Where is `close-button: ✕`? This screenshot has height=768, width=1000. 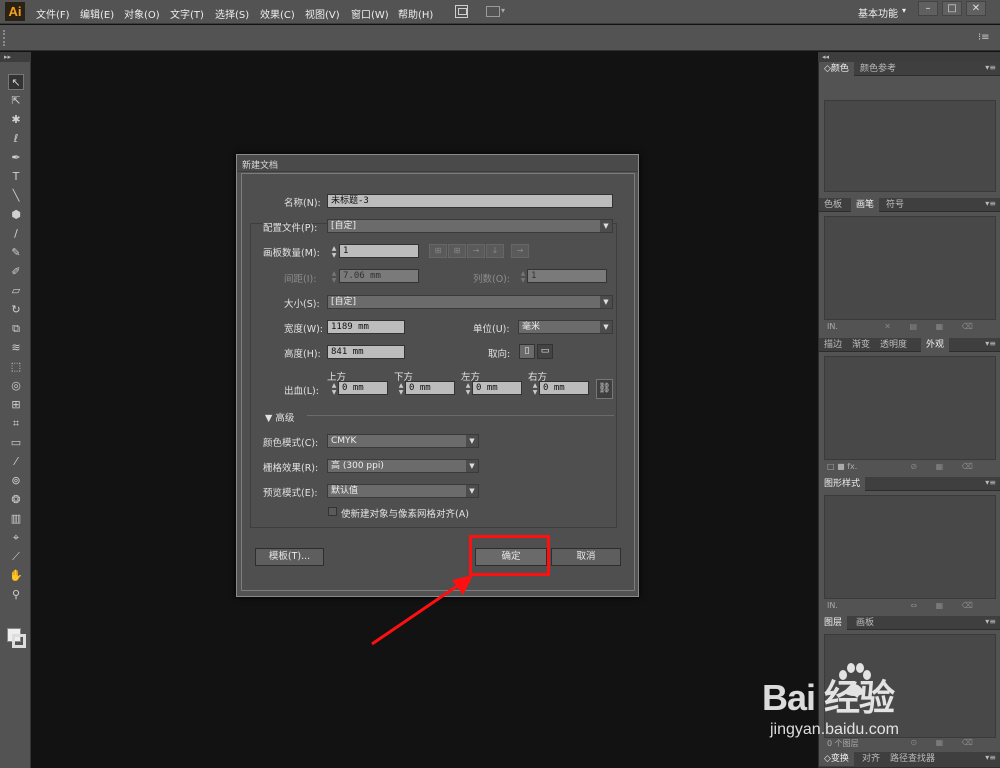
close-button: ✕ is located at coordinates (976, 8).